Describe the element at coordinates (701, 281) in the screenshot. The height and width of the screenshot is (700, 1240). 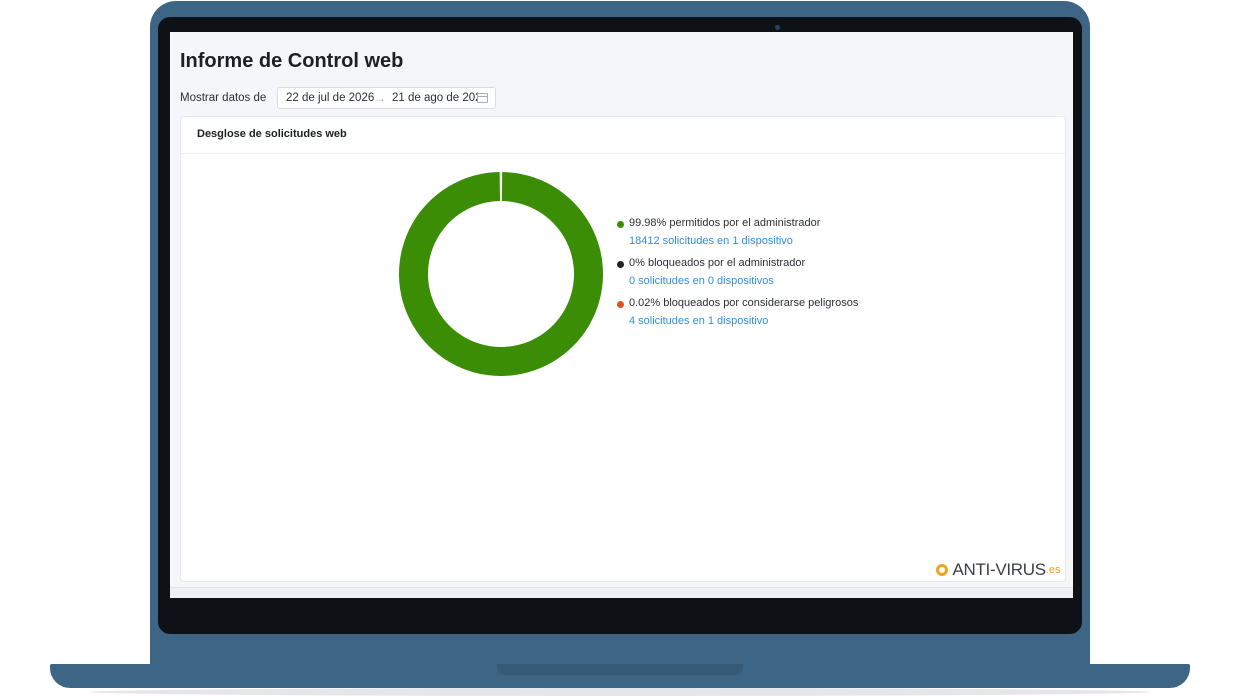
I see `legend-link-blocked-admin: 0 solicitudes en 0 dispositivos` at that location.